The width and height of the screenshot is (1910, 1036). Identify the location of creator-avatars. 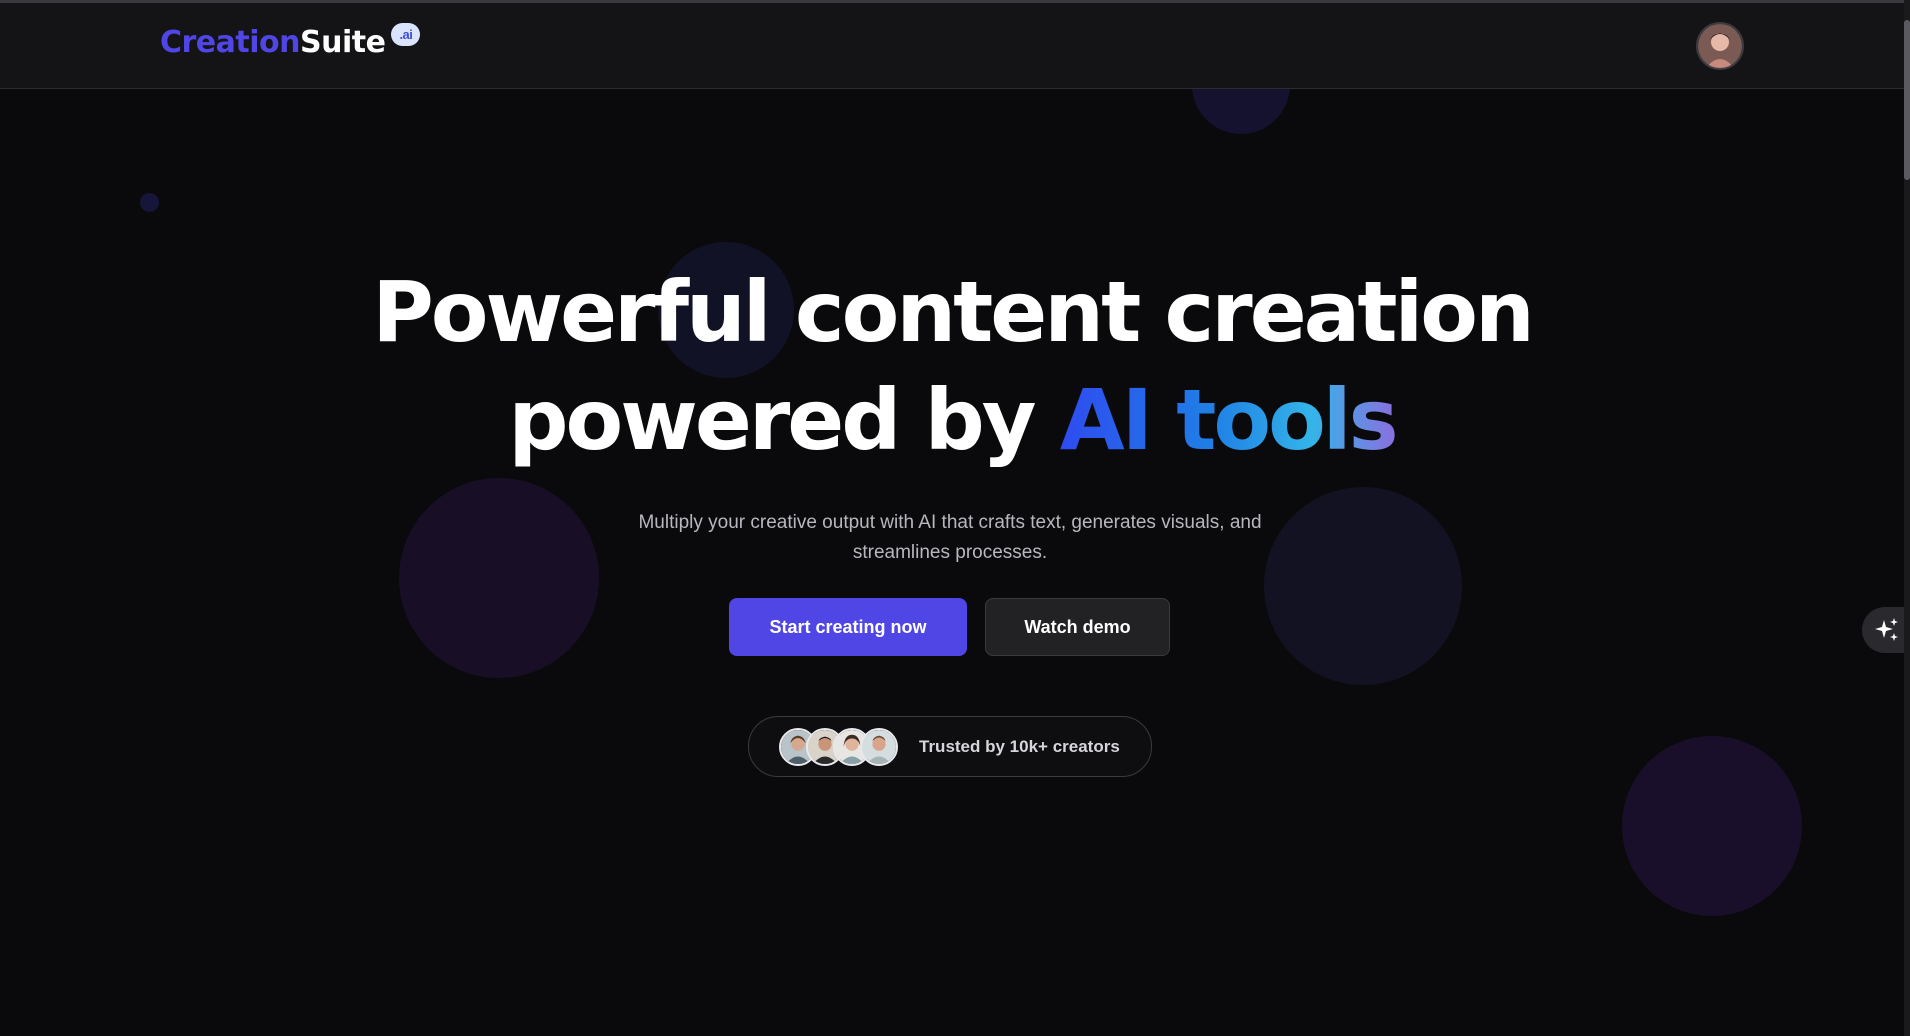
(838, 746).